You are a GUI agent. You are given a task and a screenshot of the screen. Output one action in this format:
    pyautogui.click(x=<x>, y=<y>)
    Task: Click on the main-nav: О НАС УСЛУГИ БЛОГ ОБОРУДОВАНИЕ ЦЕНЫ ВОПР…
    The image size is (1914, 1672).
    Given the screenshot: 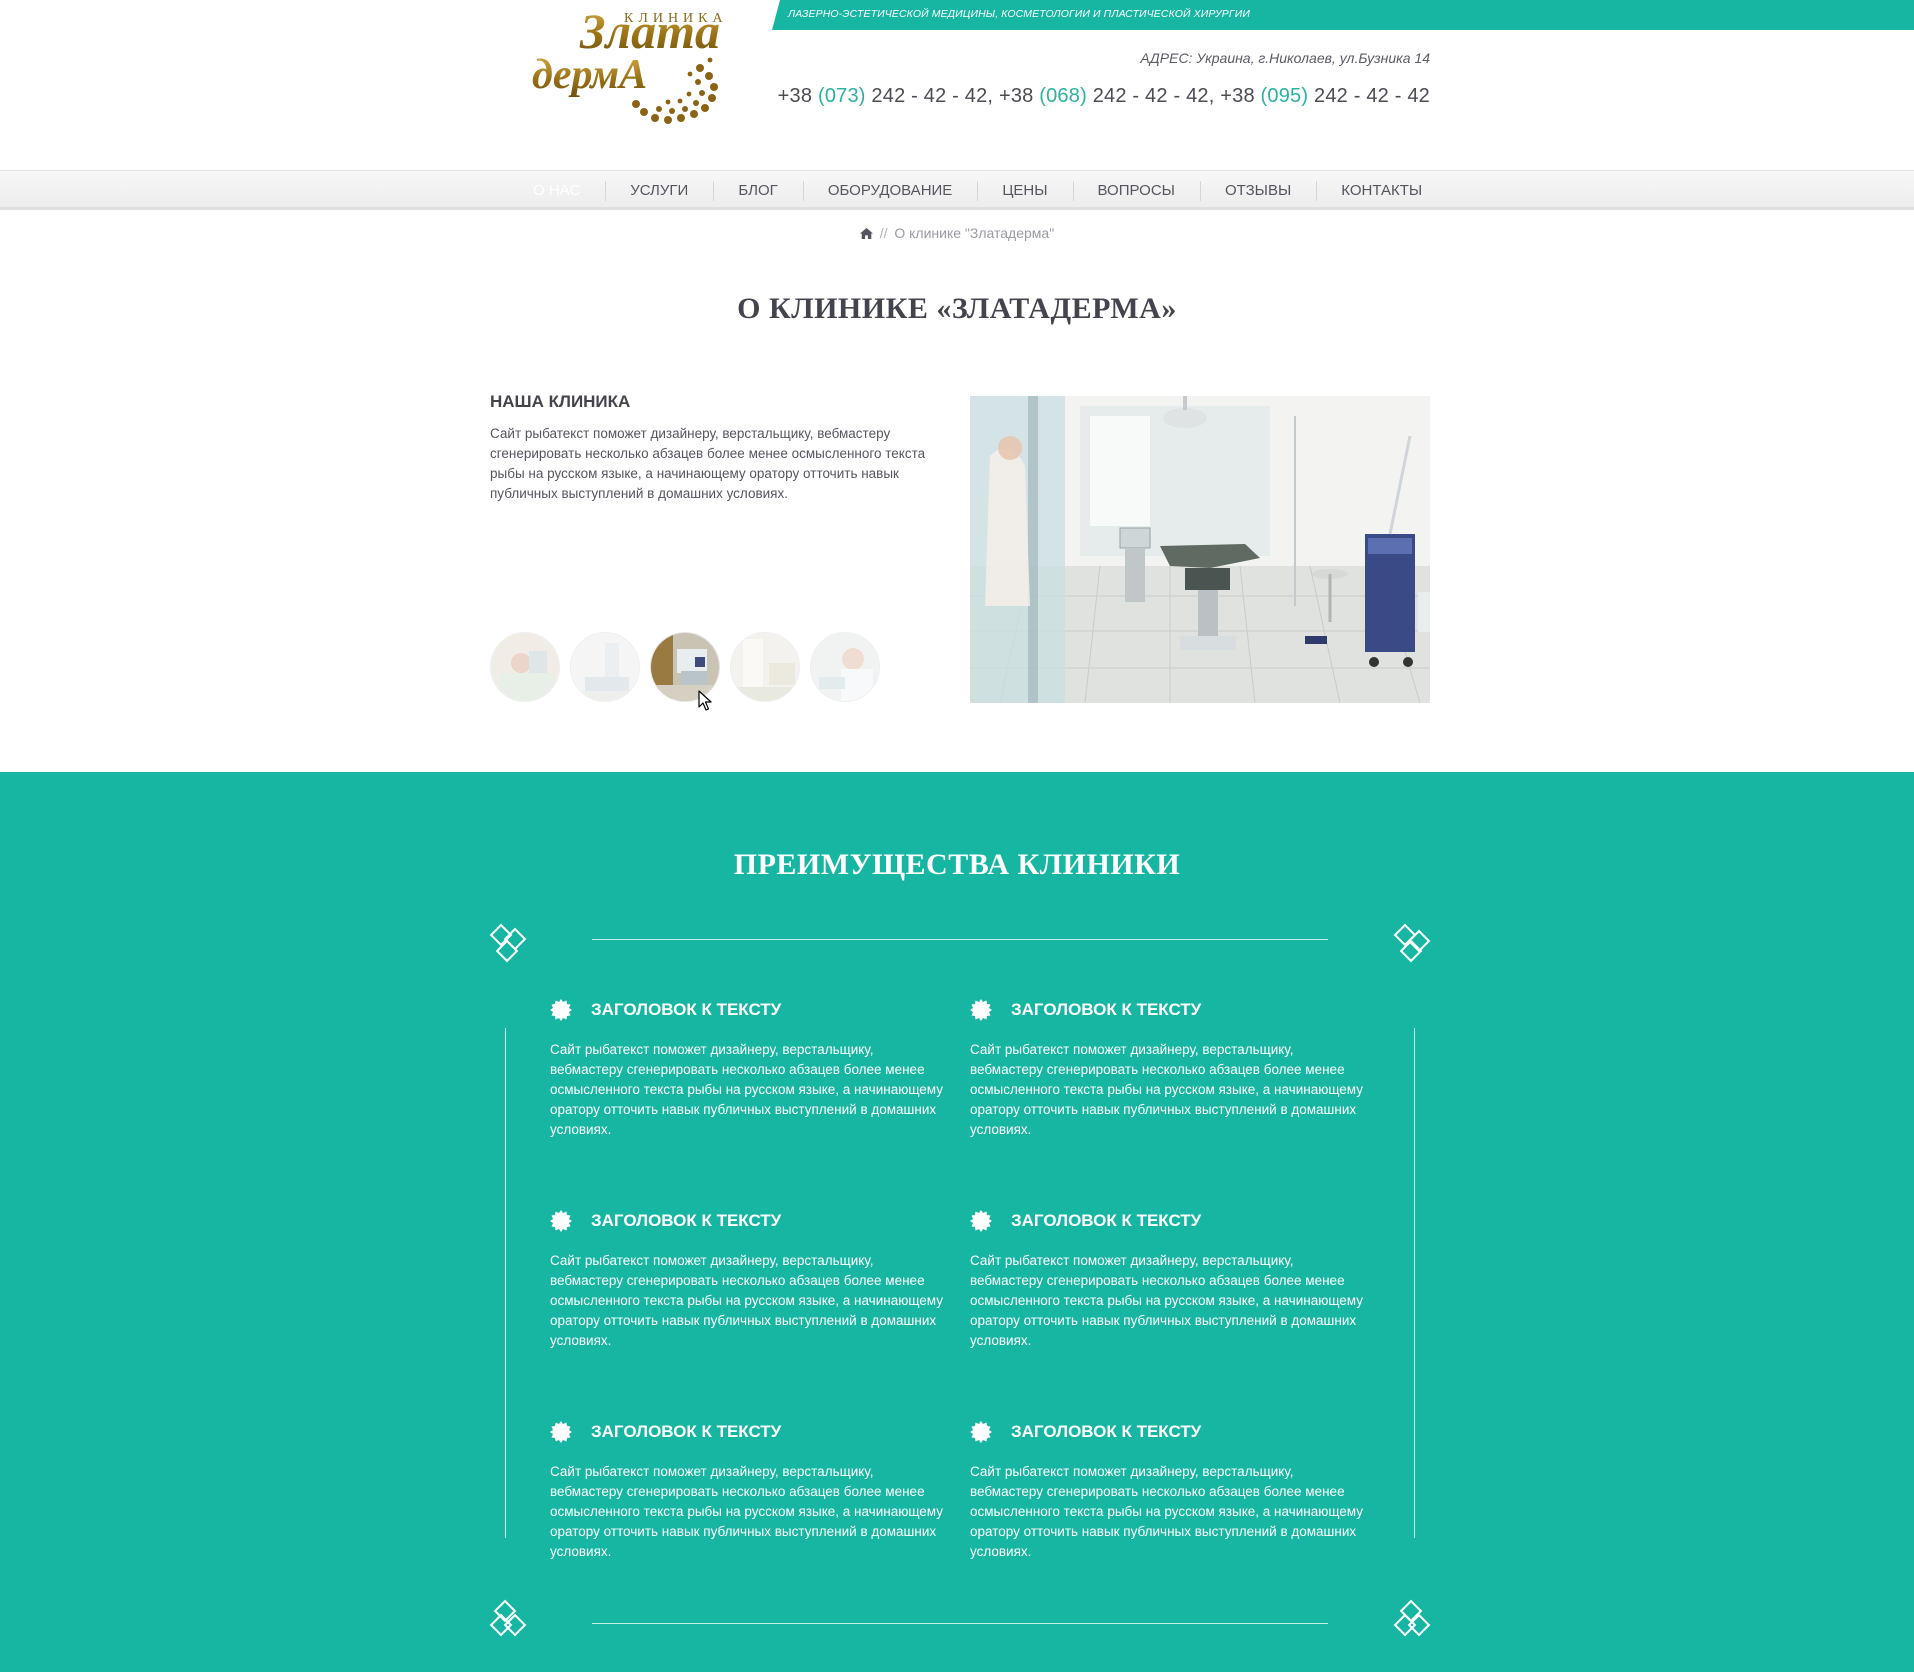 What is the action you would take?
    pyautogui.click(x=957, y=190)
    